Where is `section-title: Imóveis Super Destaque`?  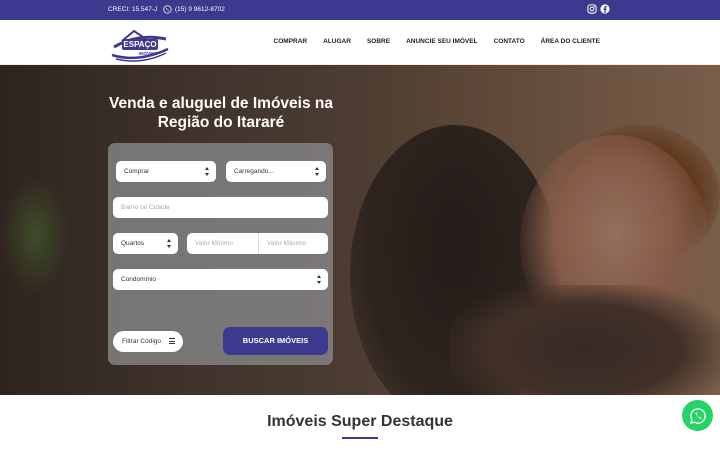
section-title: Imóveis Super Destaque is located at coordinates (360, 421).